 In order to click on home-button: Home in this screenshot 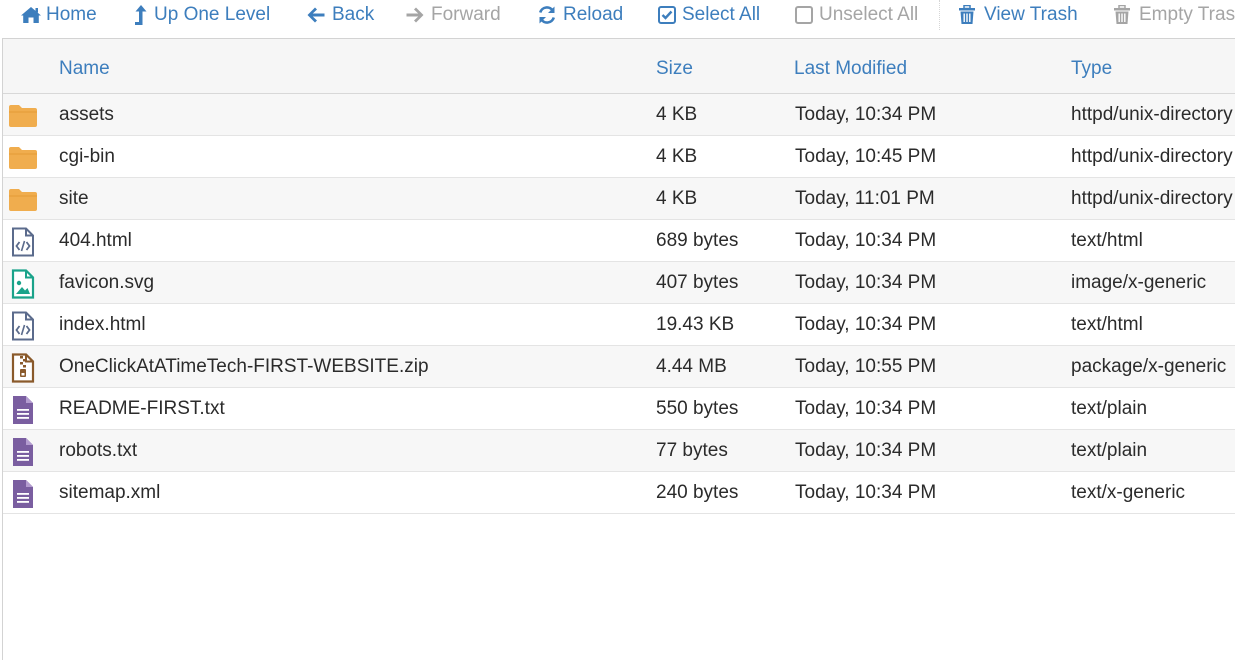, I will do `click(58, 15)`.